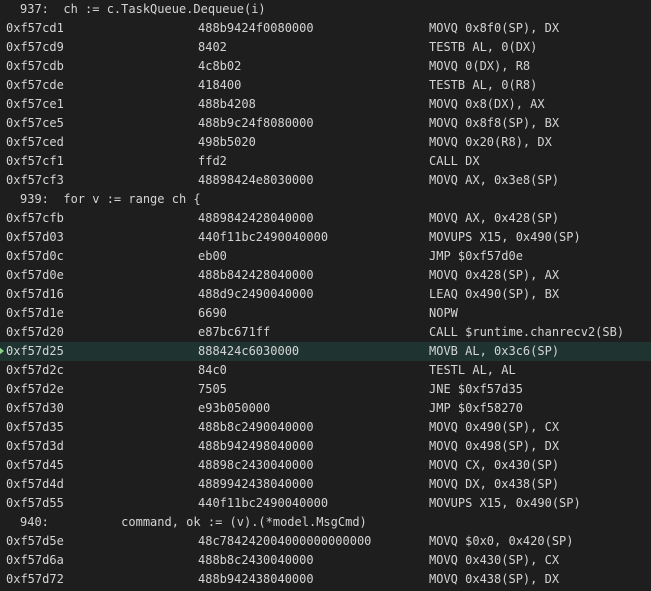  Describe the element at coordinates (483, 47) in the screenshot. I see `instruction-text: TESTB AL, 0(DX)` at that location.